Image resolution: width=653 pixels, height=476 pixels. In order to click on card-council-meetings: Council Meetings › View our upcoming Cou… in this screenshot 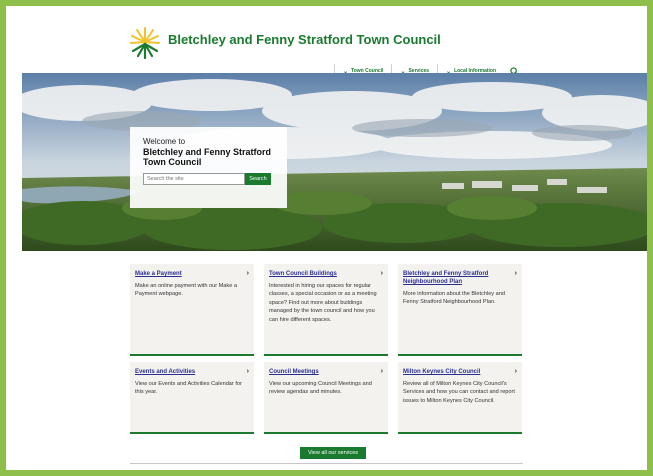, I will do `click(326, 398)`.